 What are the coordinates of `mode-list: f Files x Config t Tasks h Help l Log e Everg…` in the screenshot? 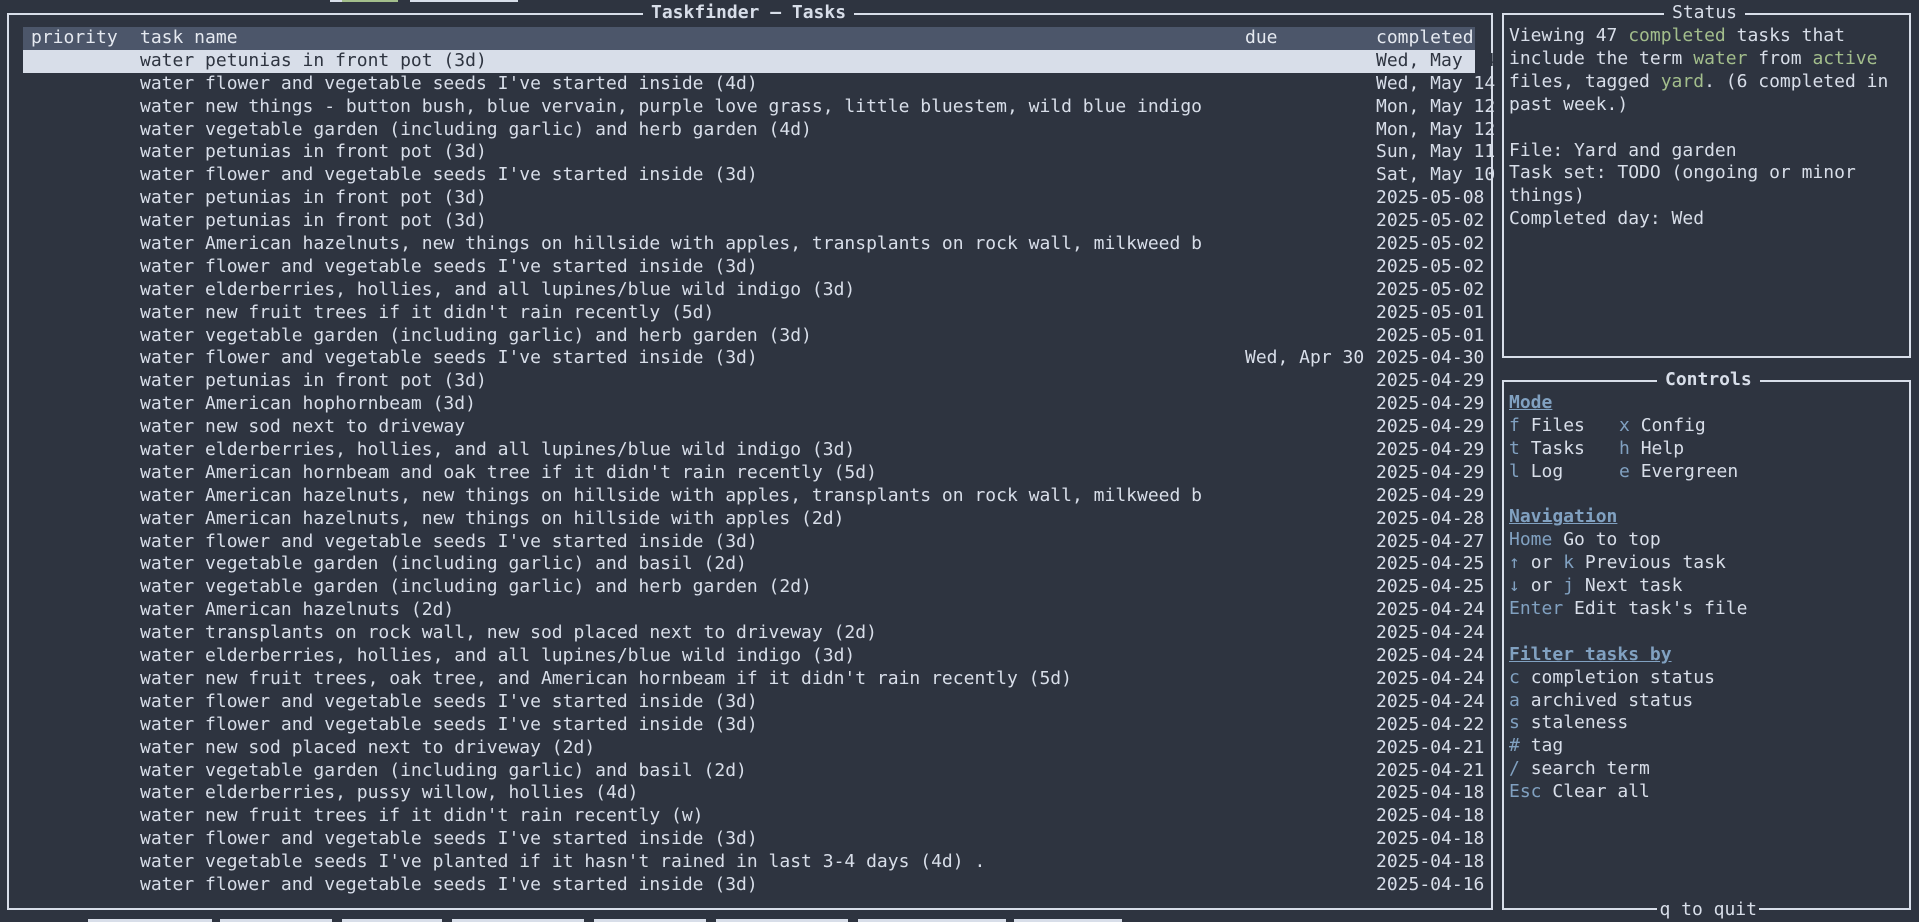 It's located at (1707, 449).